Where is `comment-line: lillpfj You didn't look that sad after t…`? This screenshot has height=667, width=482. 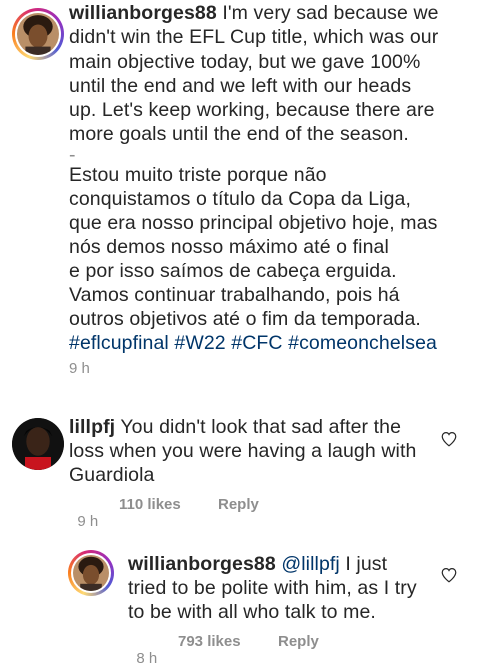 comment-line: lillpfj You didn't look that sad after t… is located at coordinates (235, 427).